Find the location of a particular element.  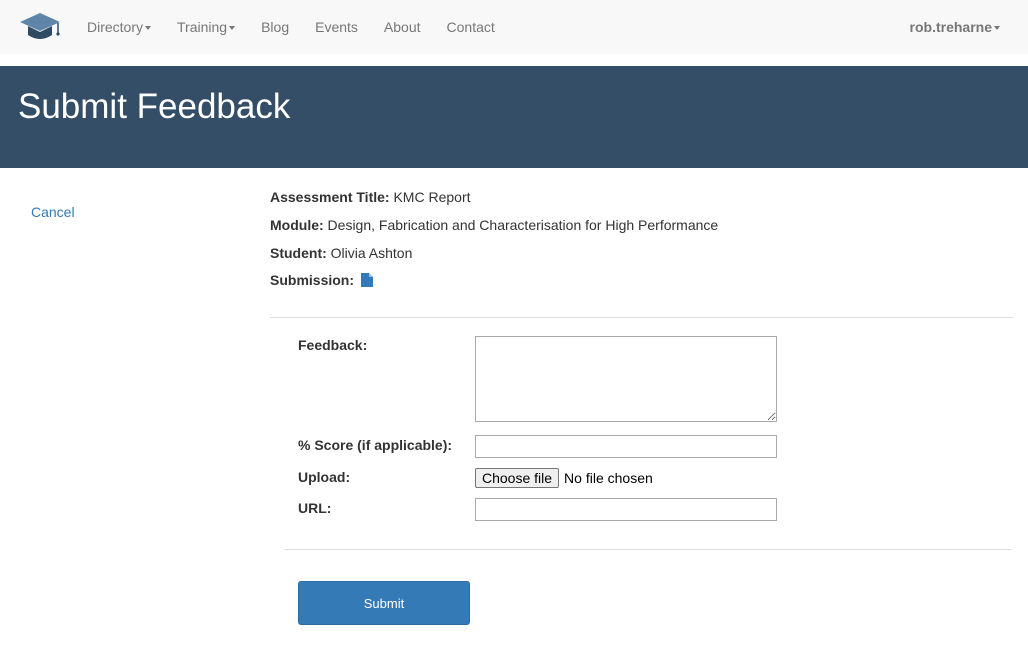

nav-directory-label: Directory is located at coordinates (115, 27).